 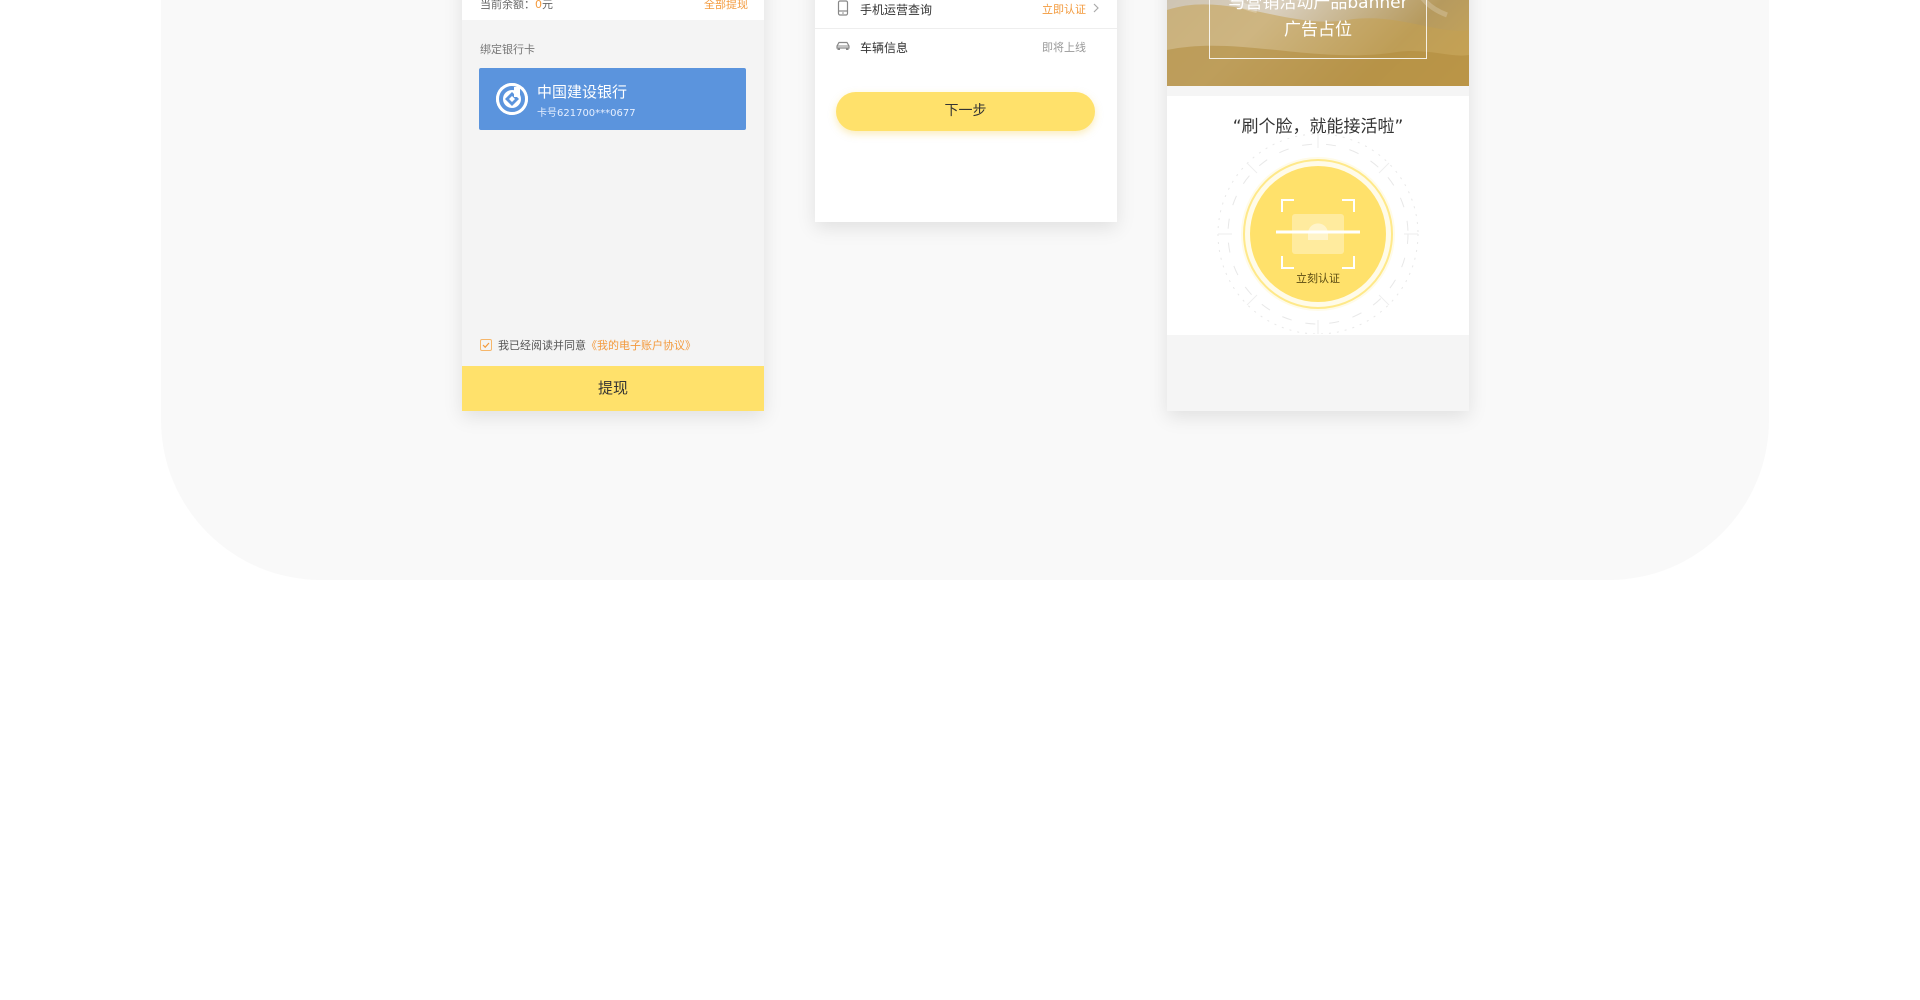 I want to click on car-icon, so click(x=843, y=46).